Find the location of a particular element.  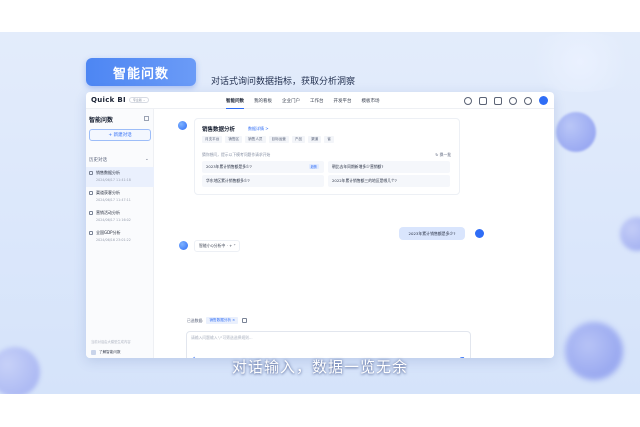

question-input is located at coordinates (311, 341).